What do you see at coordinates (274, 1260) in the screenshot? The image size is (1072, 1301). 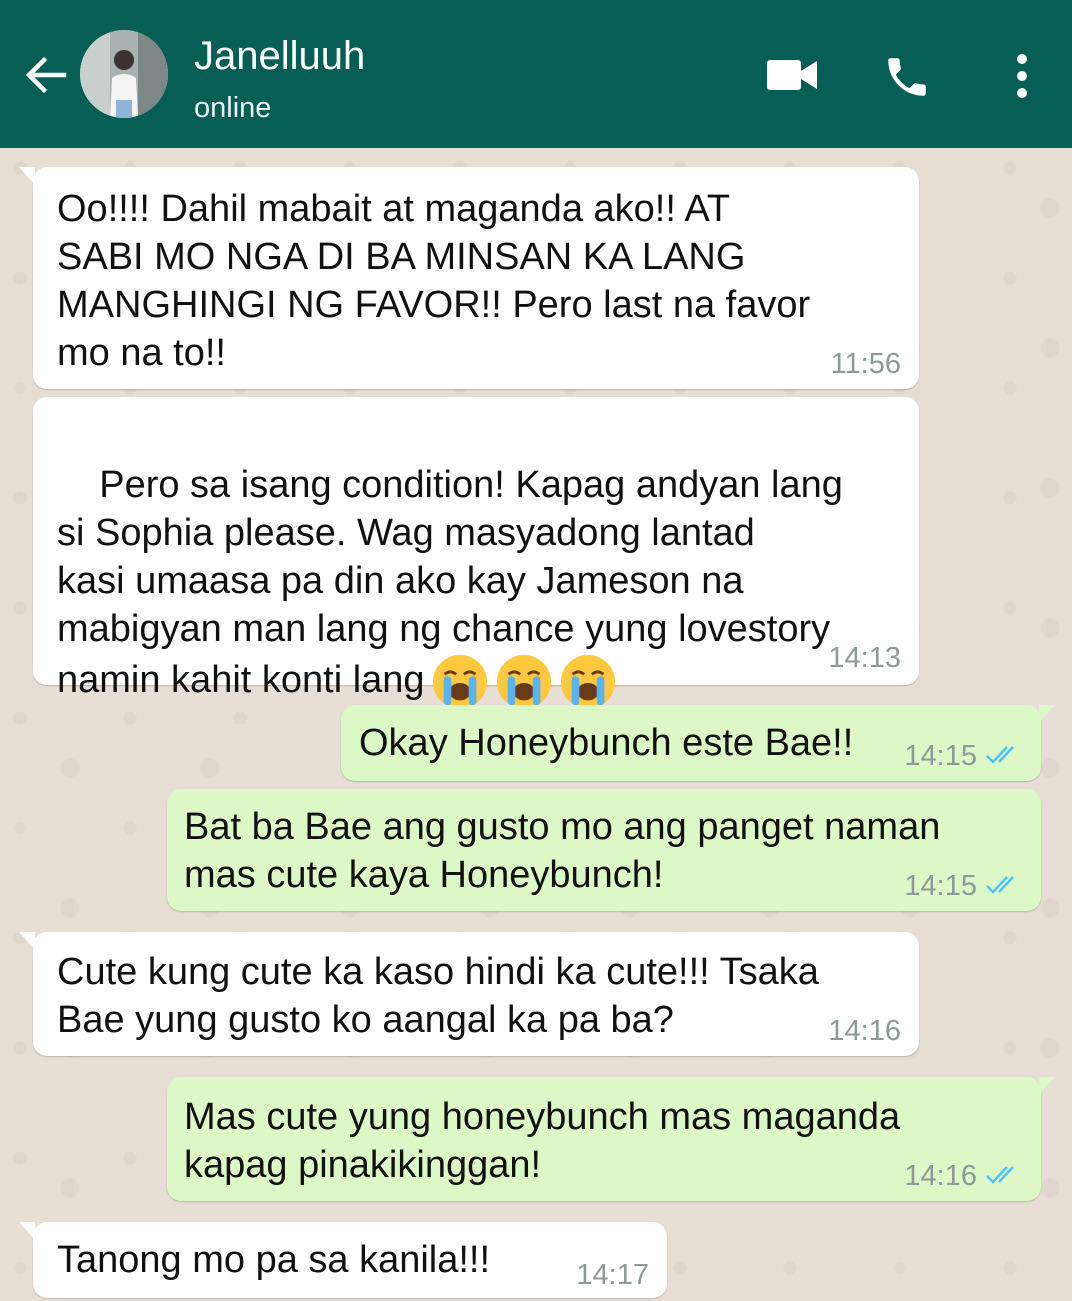 I see `message-text: Tanong mo pa sa kanila!!!` at bounding box center [274, 1260].